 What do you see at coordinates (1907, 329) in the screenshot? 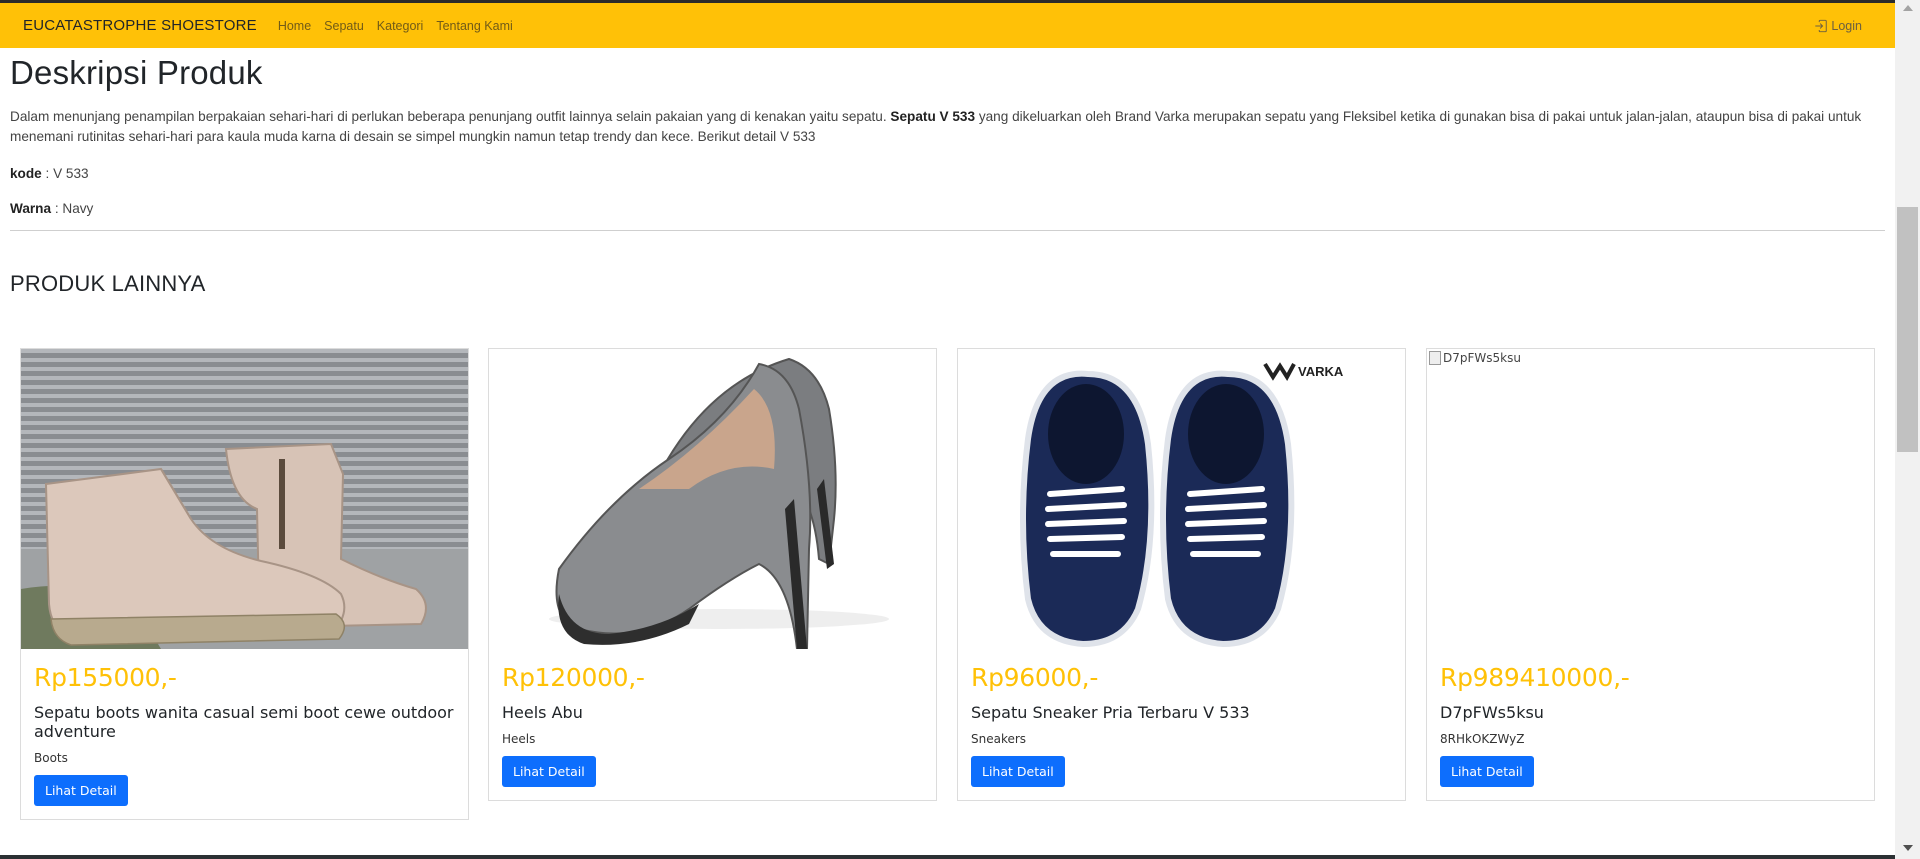
I see `scrollbar-thumb` at bounding box center [1907, 329].